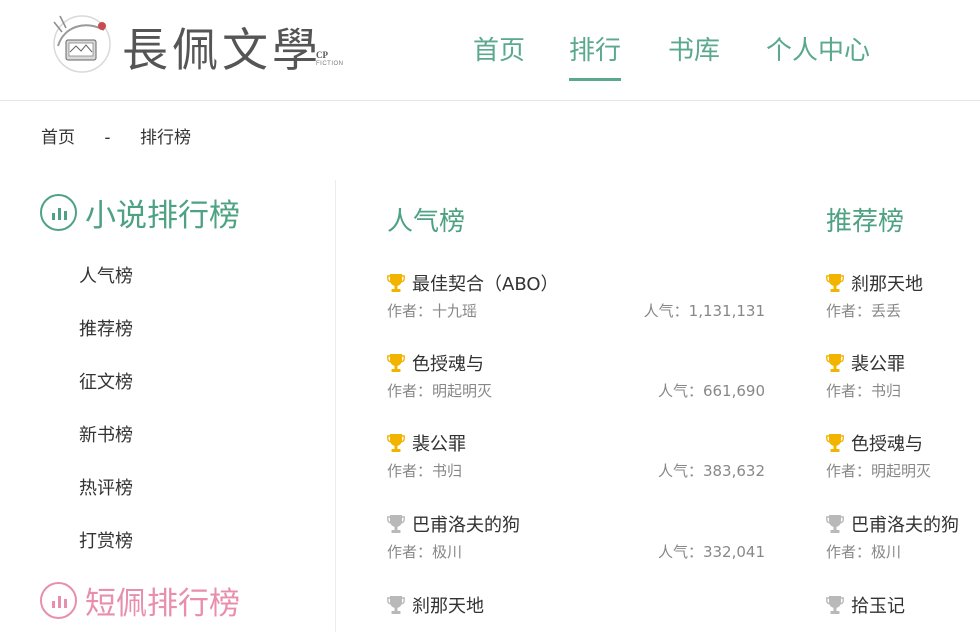 The image size is (980, 632). I want to click on rank-entry: 刹那天地, so click(576, 612).